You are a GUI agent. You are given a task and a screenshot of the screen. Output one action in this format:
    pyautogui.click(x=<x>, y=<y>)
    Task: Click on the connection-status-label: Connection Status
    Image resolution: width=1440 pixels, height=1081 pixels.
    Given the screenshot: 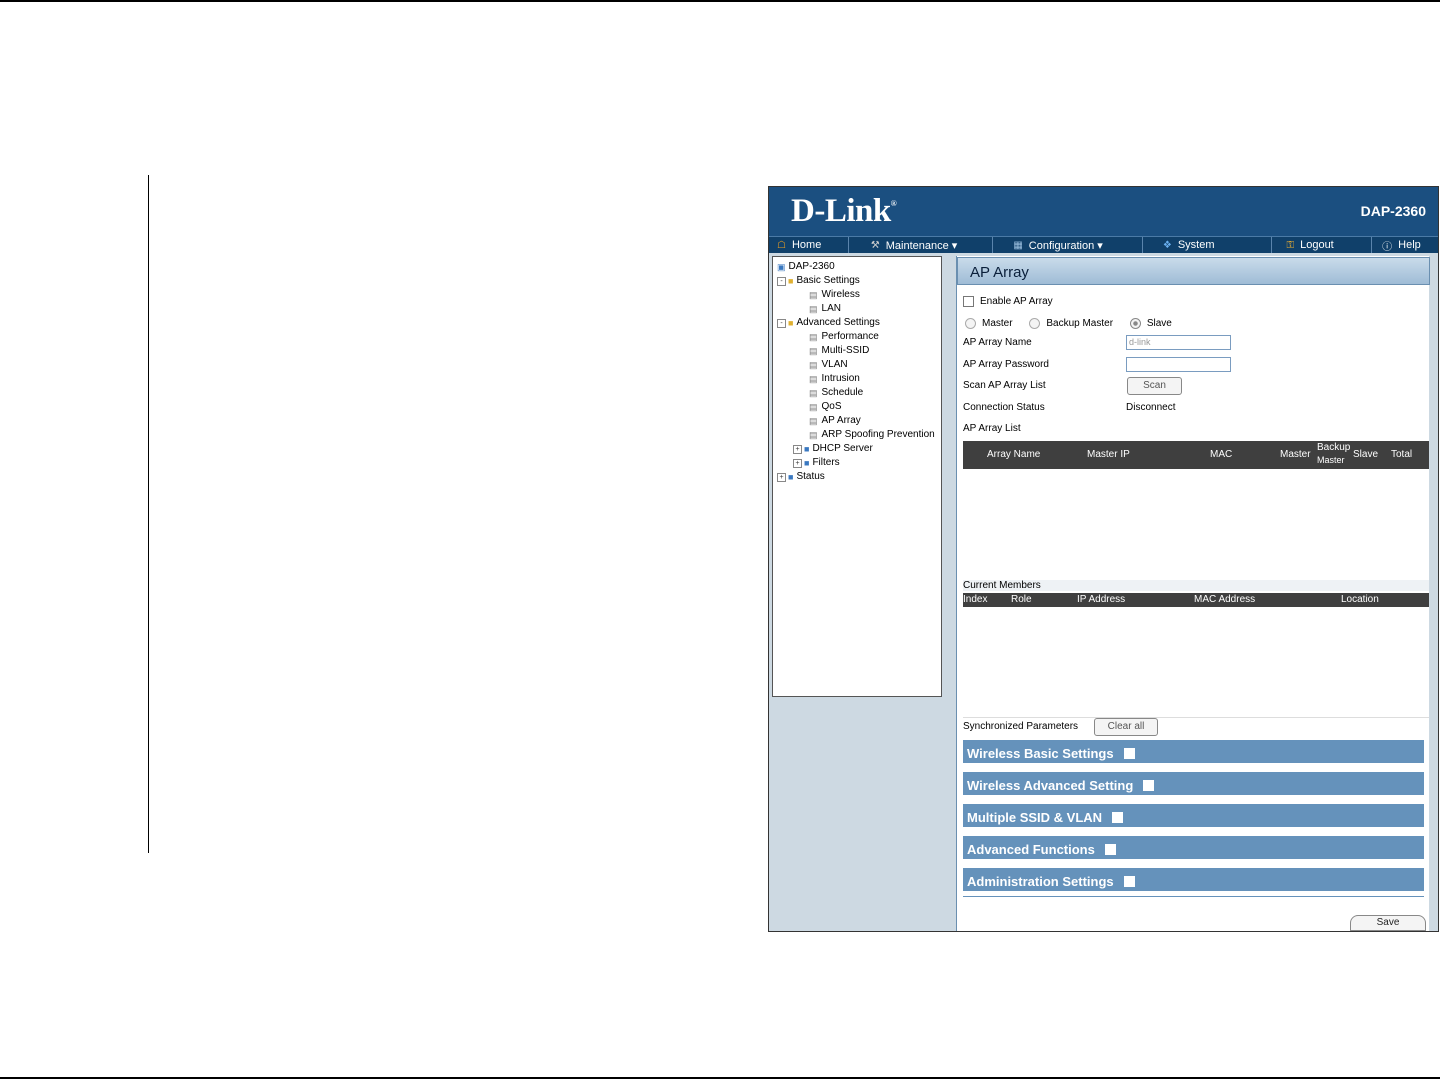 What is the action you would take?
    pyautogui.click(x=1004, y=407)
    